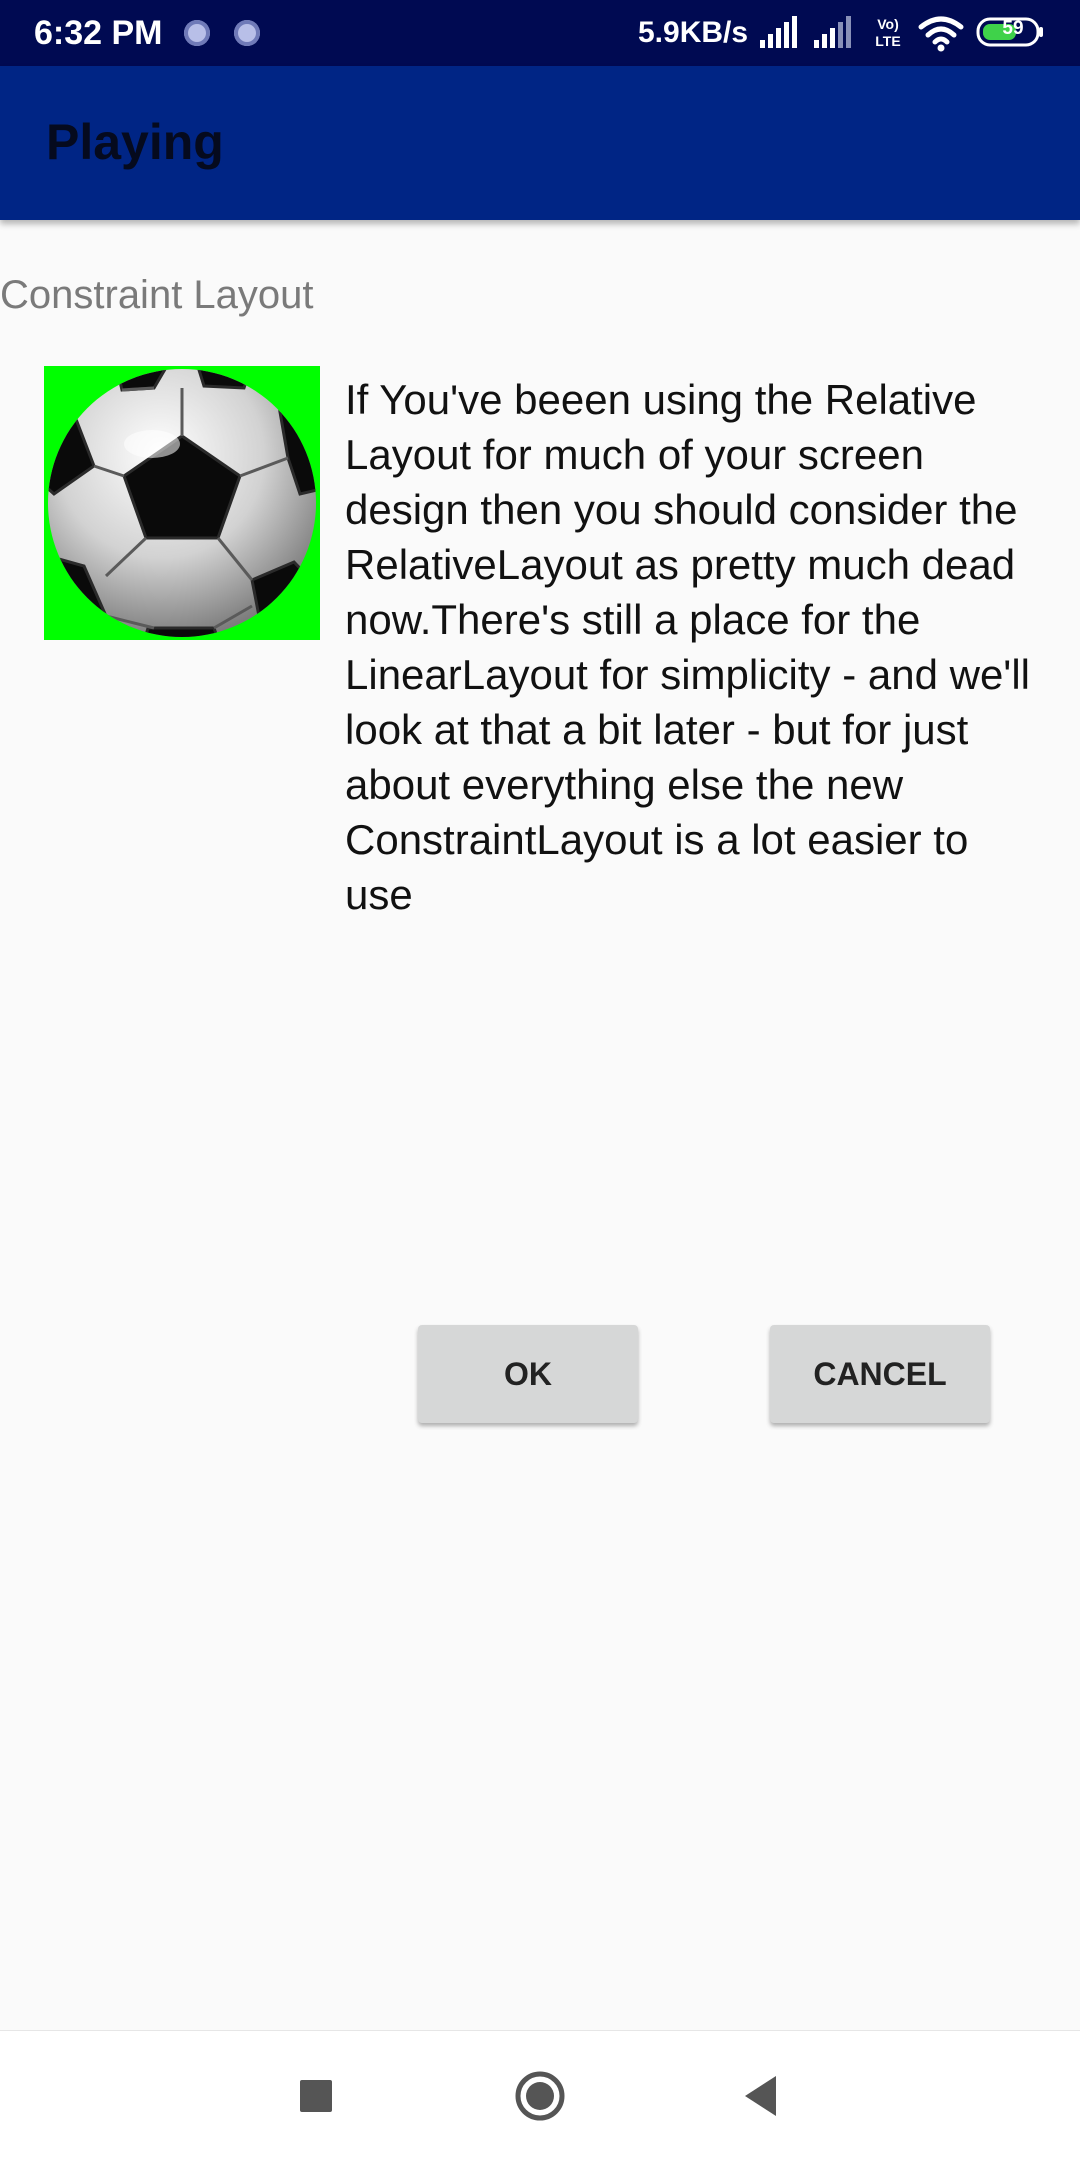  I want to click on home-circle-icon, so click(540, 2096).